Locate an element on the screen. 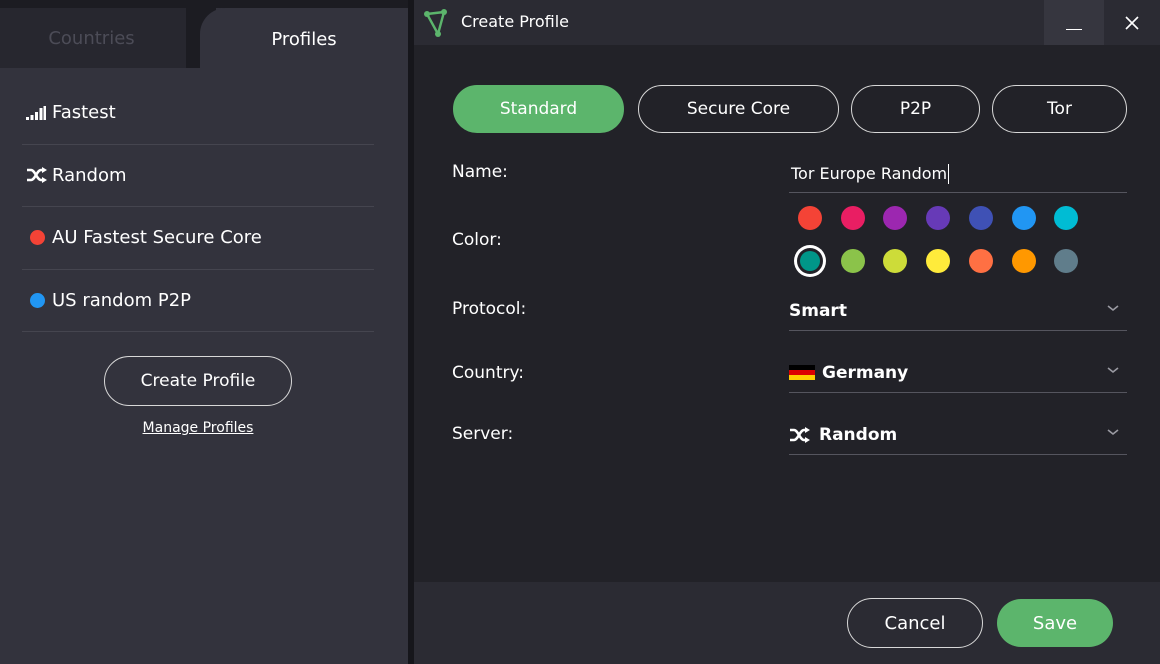 The width and height of the screenshot is (1160, 664). minimize-icon is located at coordinates (1074, 29).